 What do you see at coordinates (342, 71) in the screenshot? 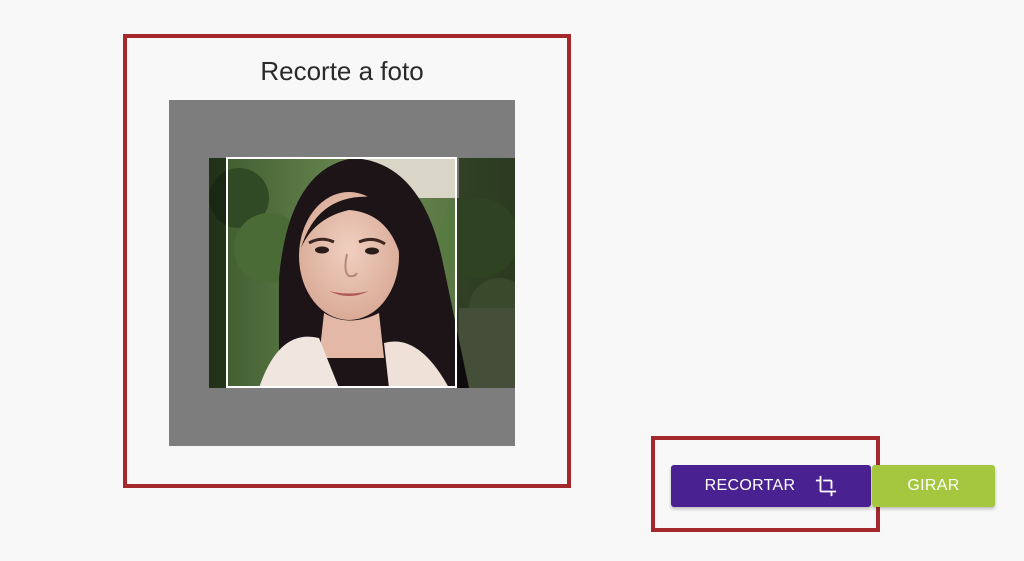
I see `page-title: Recorte a foto` at bounding box center [342, 71].